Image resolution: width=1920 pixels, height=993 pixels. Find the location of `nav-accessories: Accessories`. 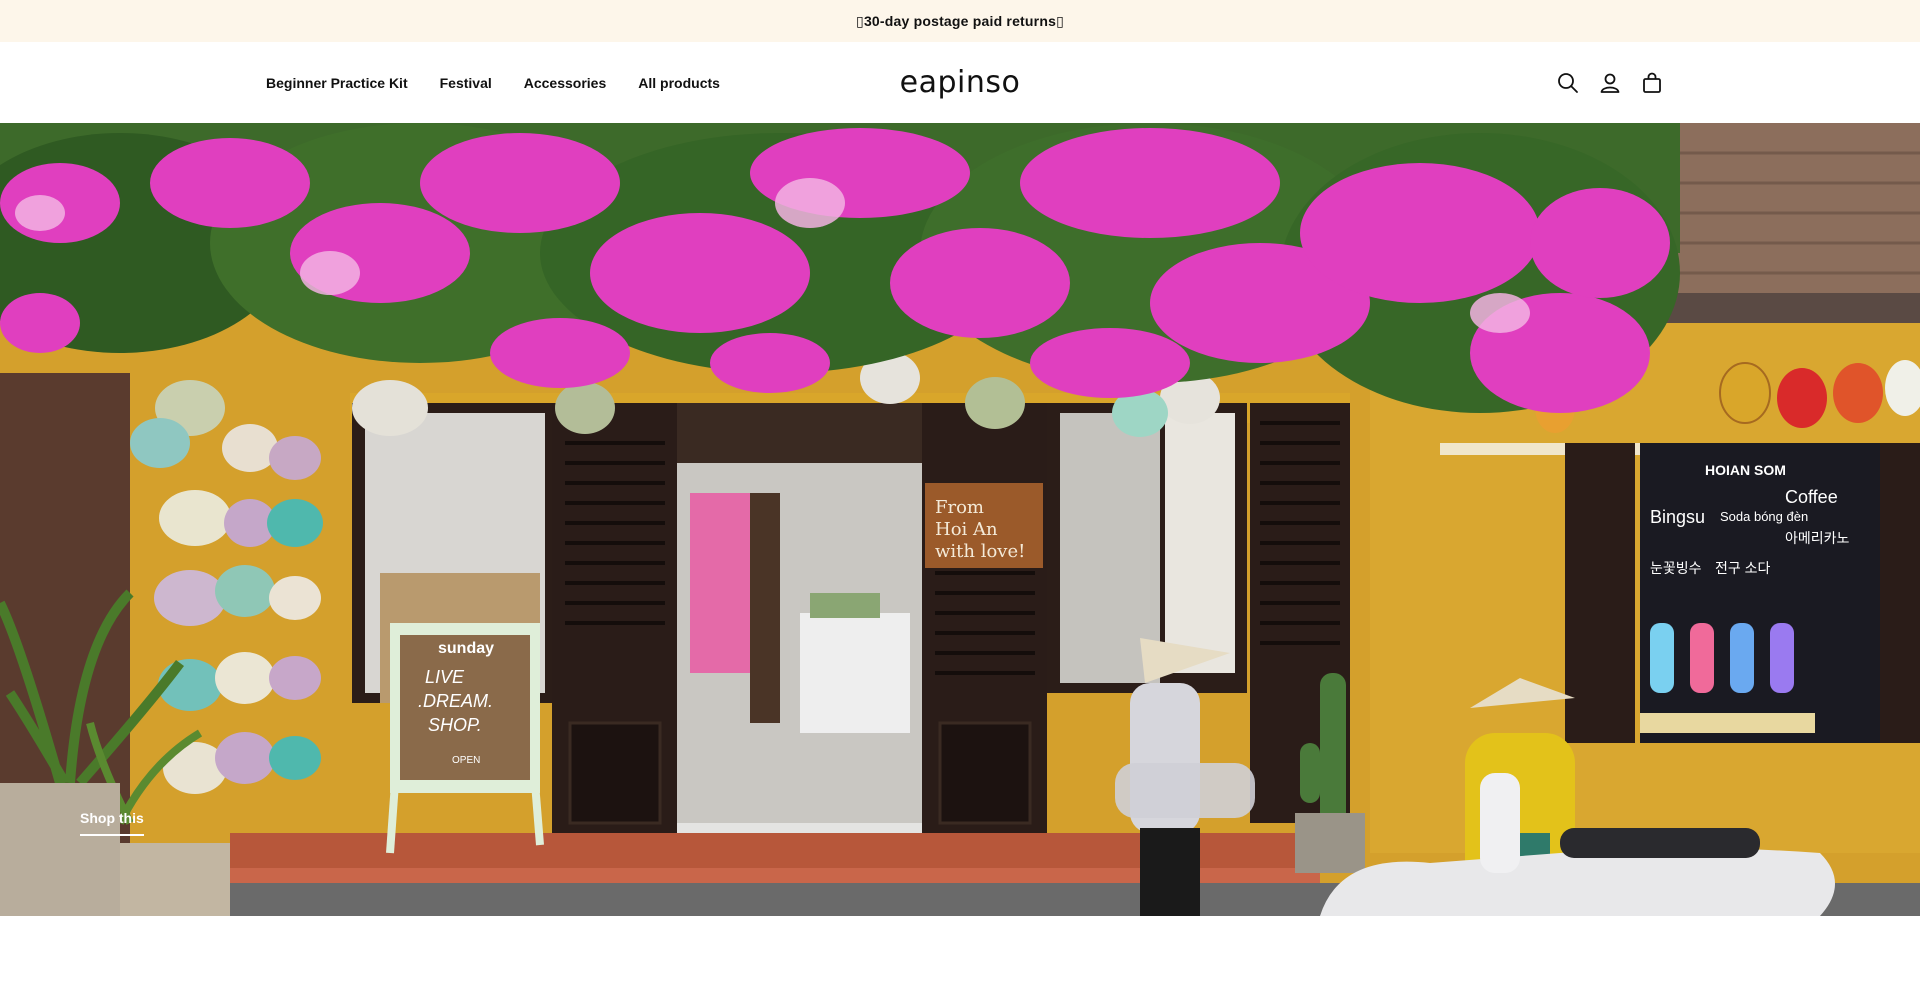

nav-accessories: Accessories is located at coordinates (565, 83).